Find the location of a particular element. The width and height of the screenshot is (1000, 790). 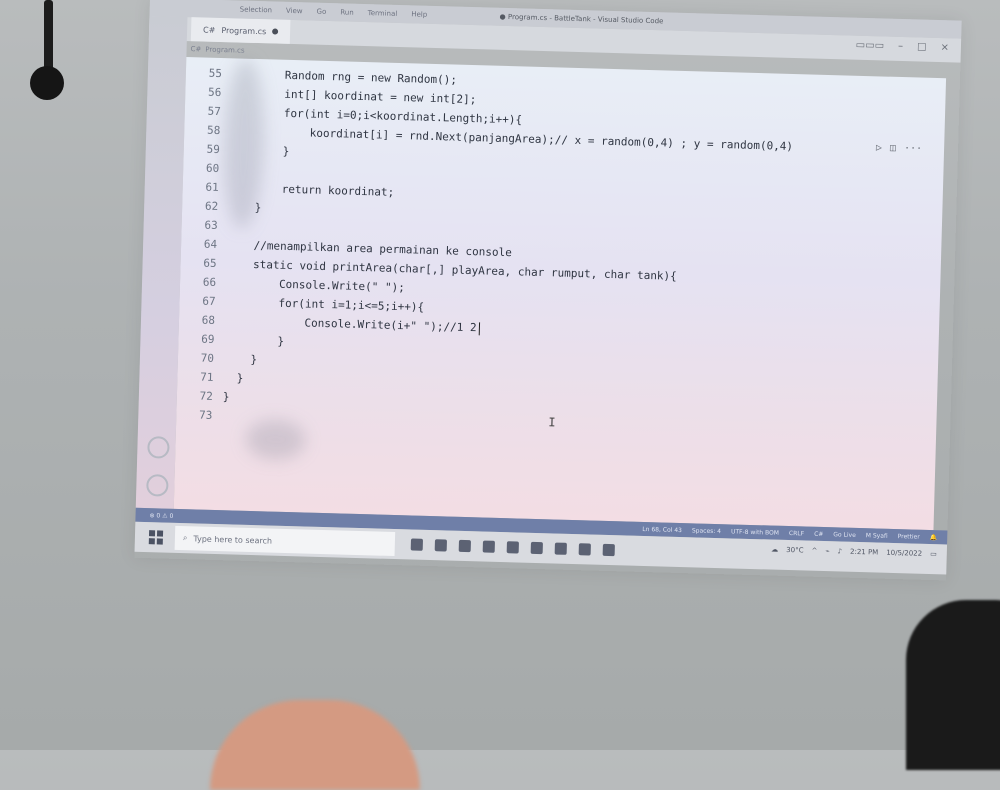

menu-item-go: Go is located at coordinates (321, 12).